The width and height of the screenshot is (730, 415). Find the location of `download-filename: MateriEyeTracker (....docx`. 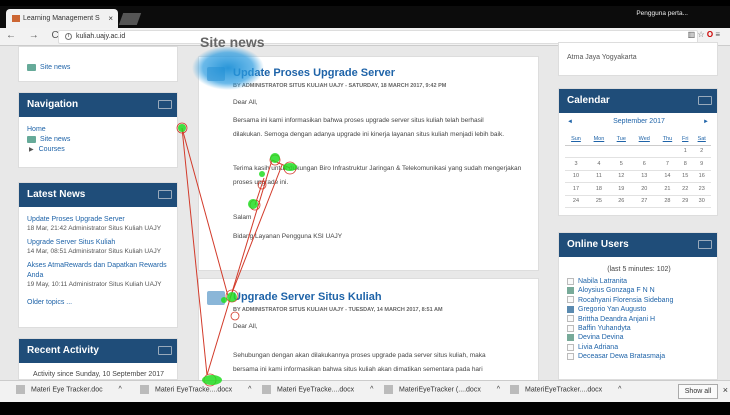

download-filename: MateriEyeTracker (....docx is located at coordinates (440, 390).